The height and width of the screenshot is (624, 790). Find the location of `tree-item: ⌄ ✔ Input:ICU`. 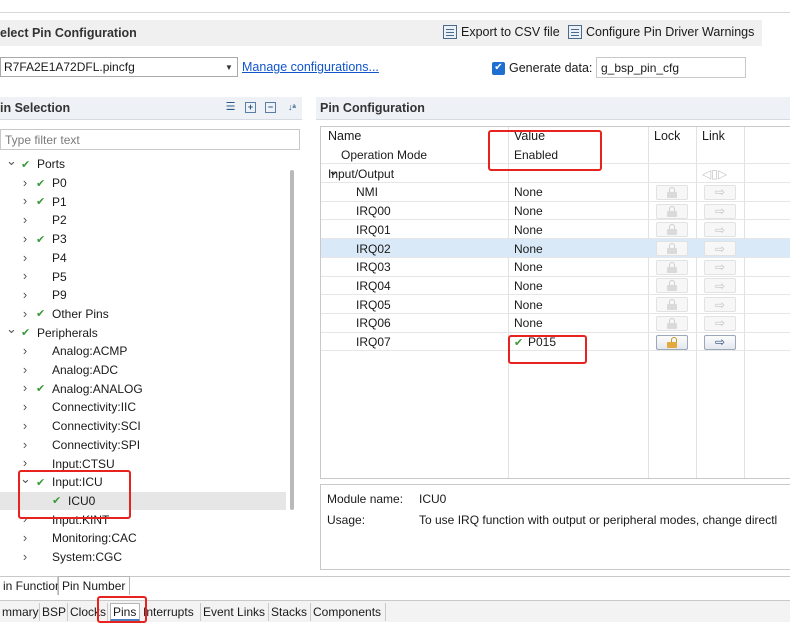

tree-item: ⌄ ✔ Input:ICU is located at coordinates (143, 481).